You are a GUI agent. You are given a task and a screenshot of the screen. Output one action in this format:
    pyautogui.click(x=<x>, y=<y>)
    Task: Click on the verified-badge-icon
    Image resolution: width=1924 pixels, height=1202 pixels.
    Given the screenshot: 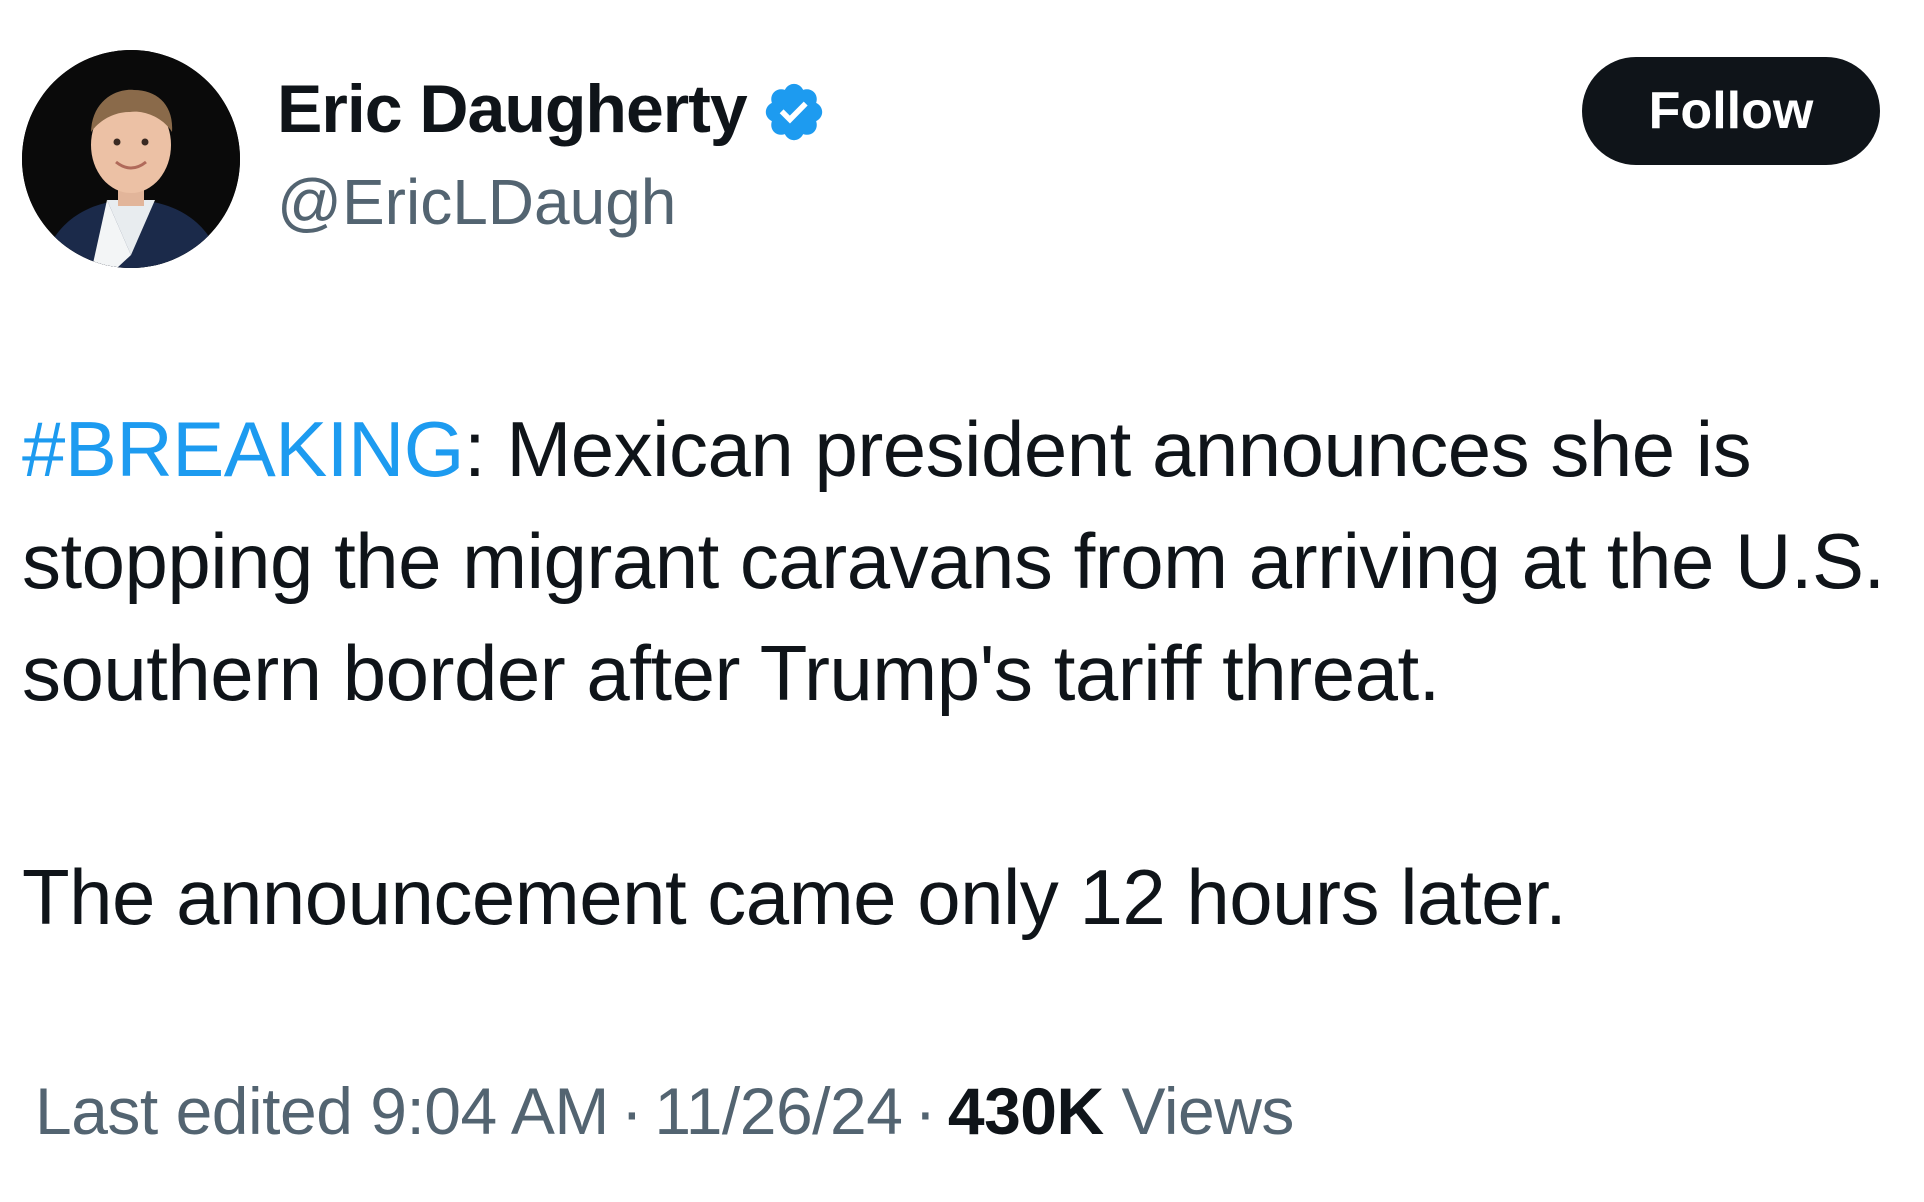 What is the action you would take?
    pyautogui.click(x=794, y=112)
    